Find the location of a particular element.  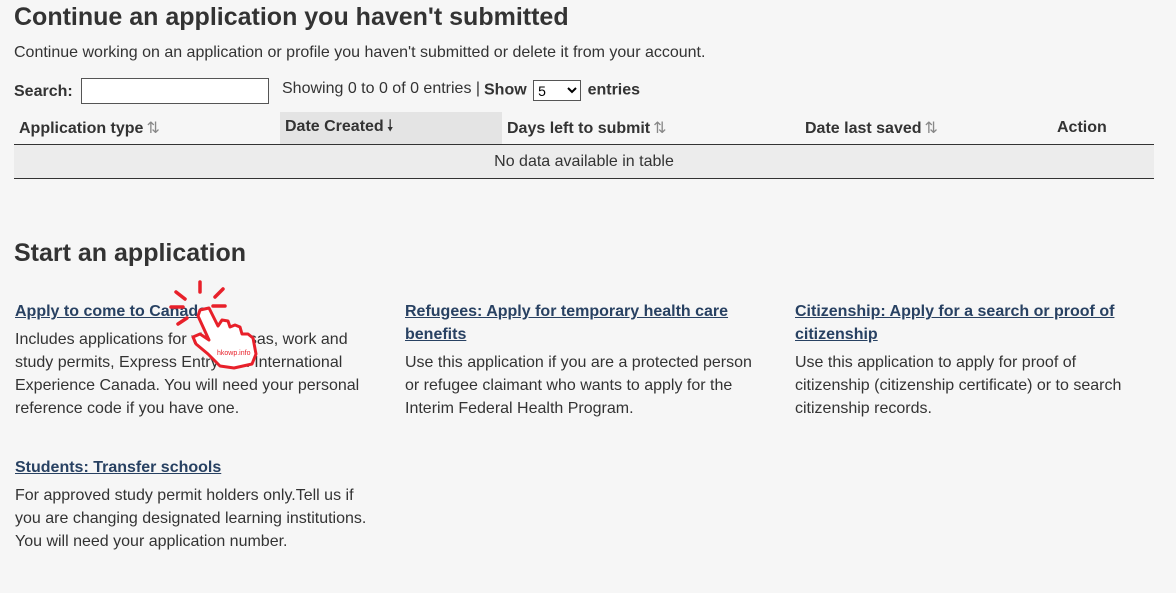

search-input is located at coordinates (175, 91).